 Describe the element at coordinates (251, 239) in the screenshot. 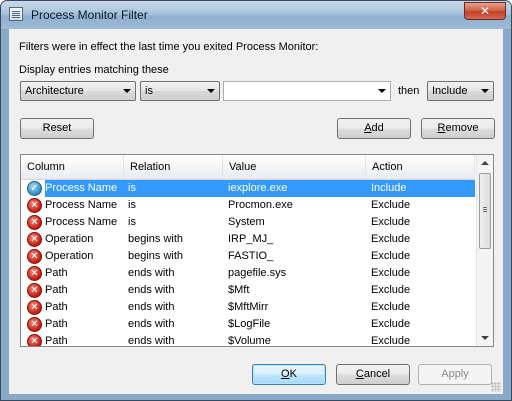

I see `cell-value: IRP_MJ_` at that location.